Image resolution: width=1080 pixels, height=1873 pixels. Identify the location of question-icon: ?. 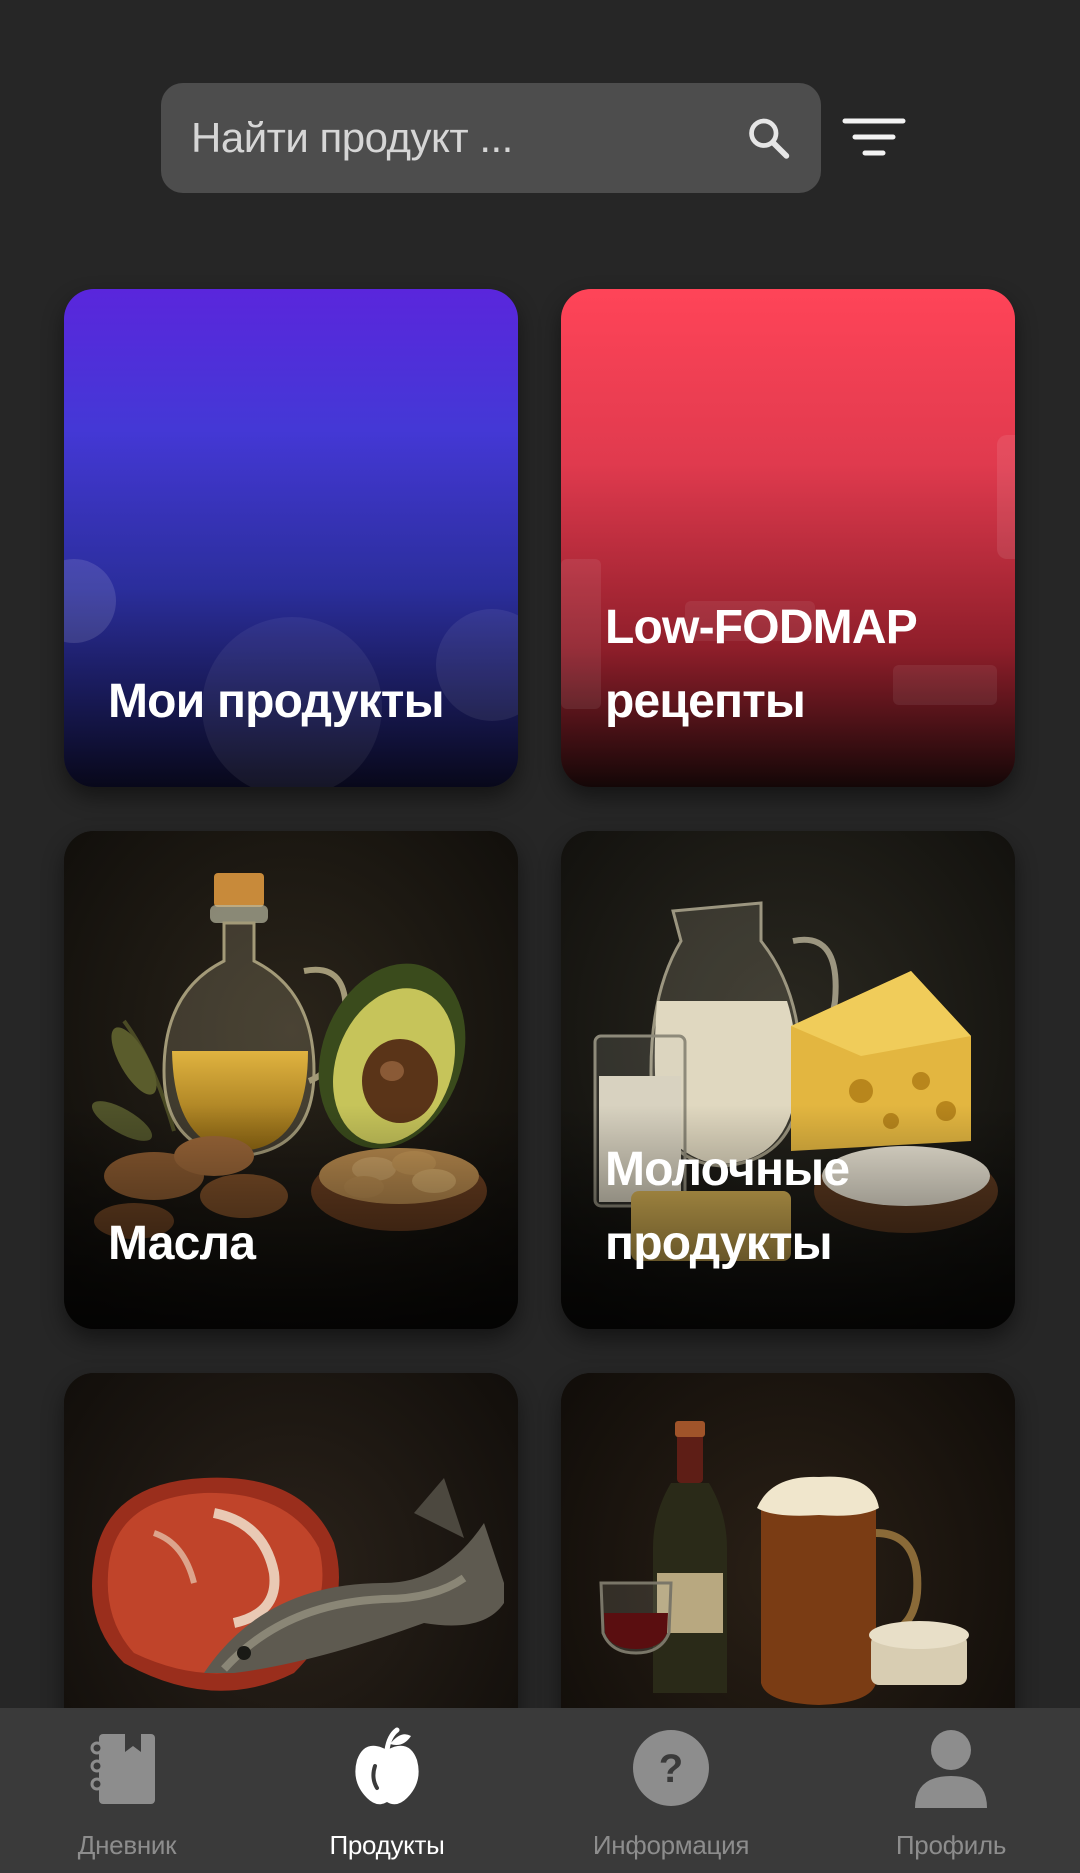
(671, 1768).